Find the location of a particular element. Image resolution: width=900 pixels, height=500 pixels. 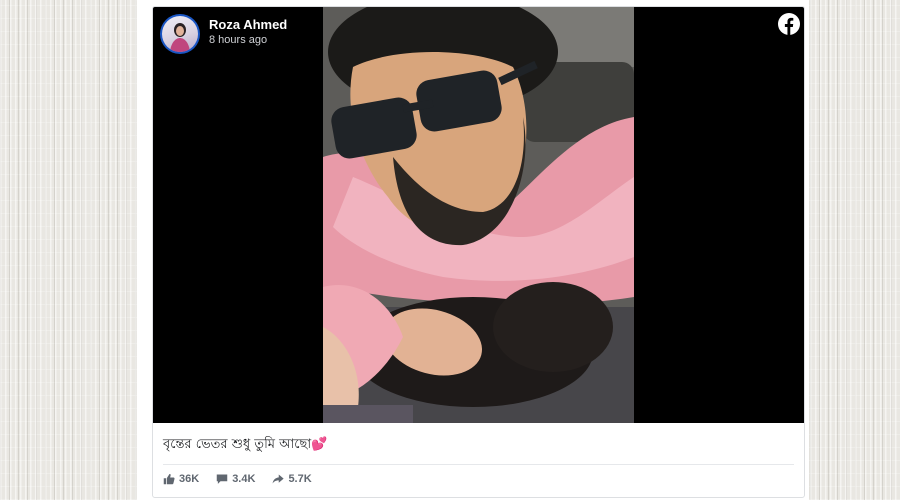

comments-stat: 3.4K is located at coordinates (235, 479).